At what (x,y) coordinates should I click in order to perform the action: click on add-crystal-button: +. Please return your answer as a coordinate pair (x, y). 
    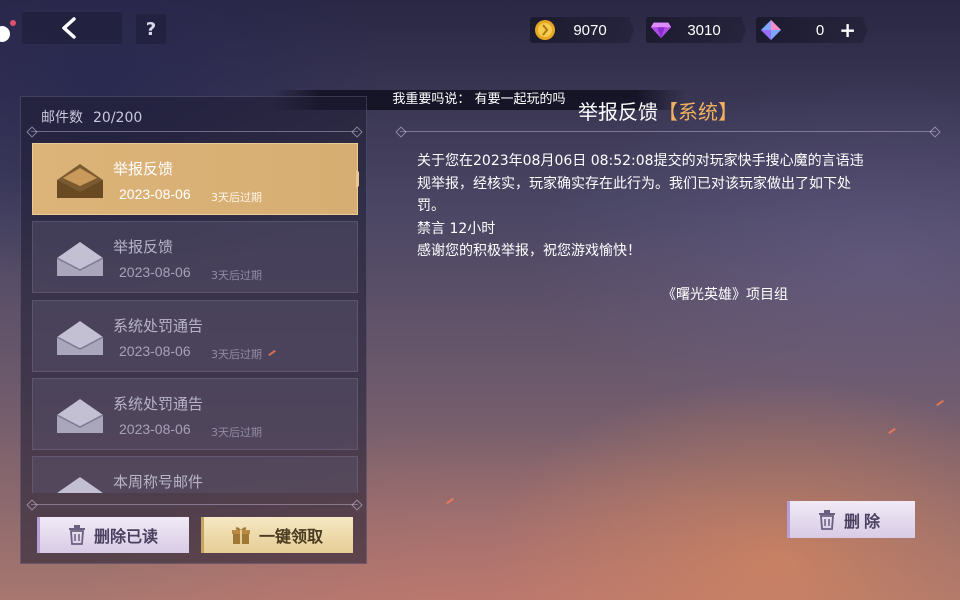
    Looking at the image, I should click on (847, 30).